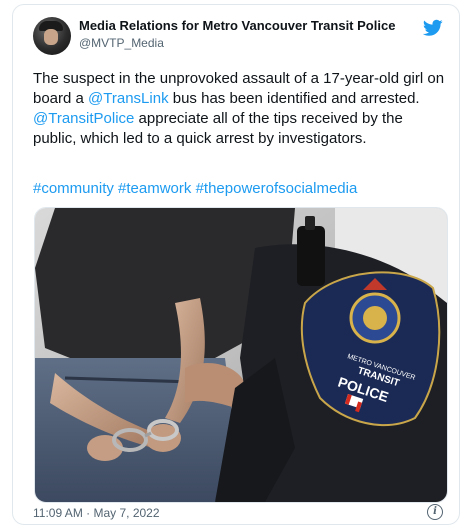  Describe the element at coordinates (83, 118) in the screenshot. I see `mention-transitpolice-link: @TransitPolice` at that location.